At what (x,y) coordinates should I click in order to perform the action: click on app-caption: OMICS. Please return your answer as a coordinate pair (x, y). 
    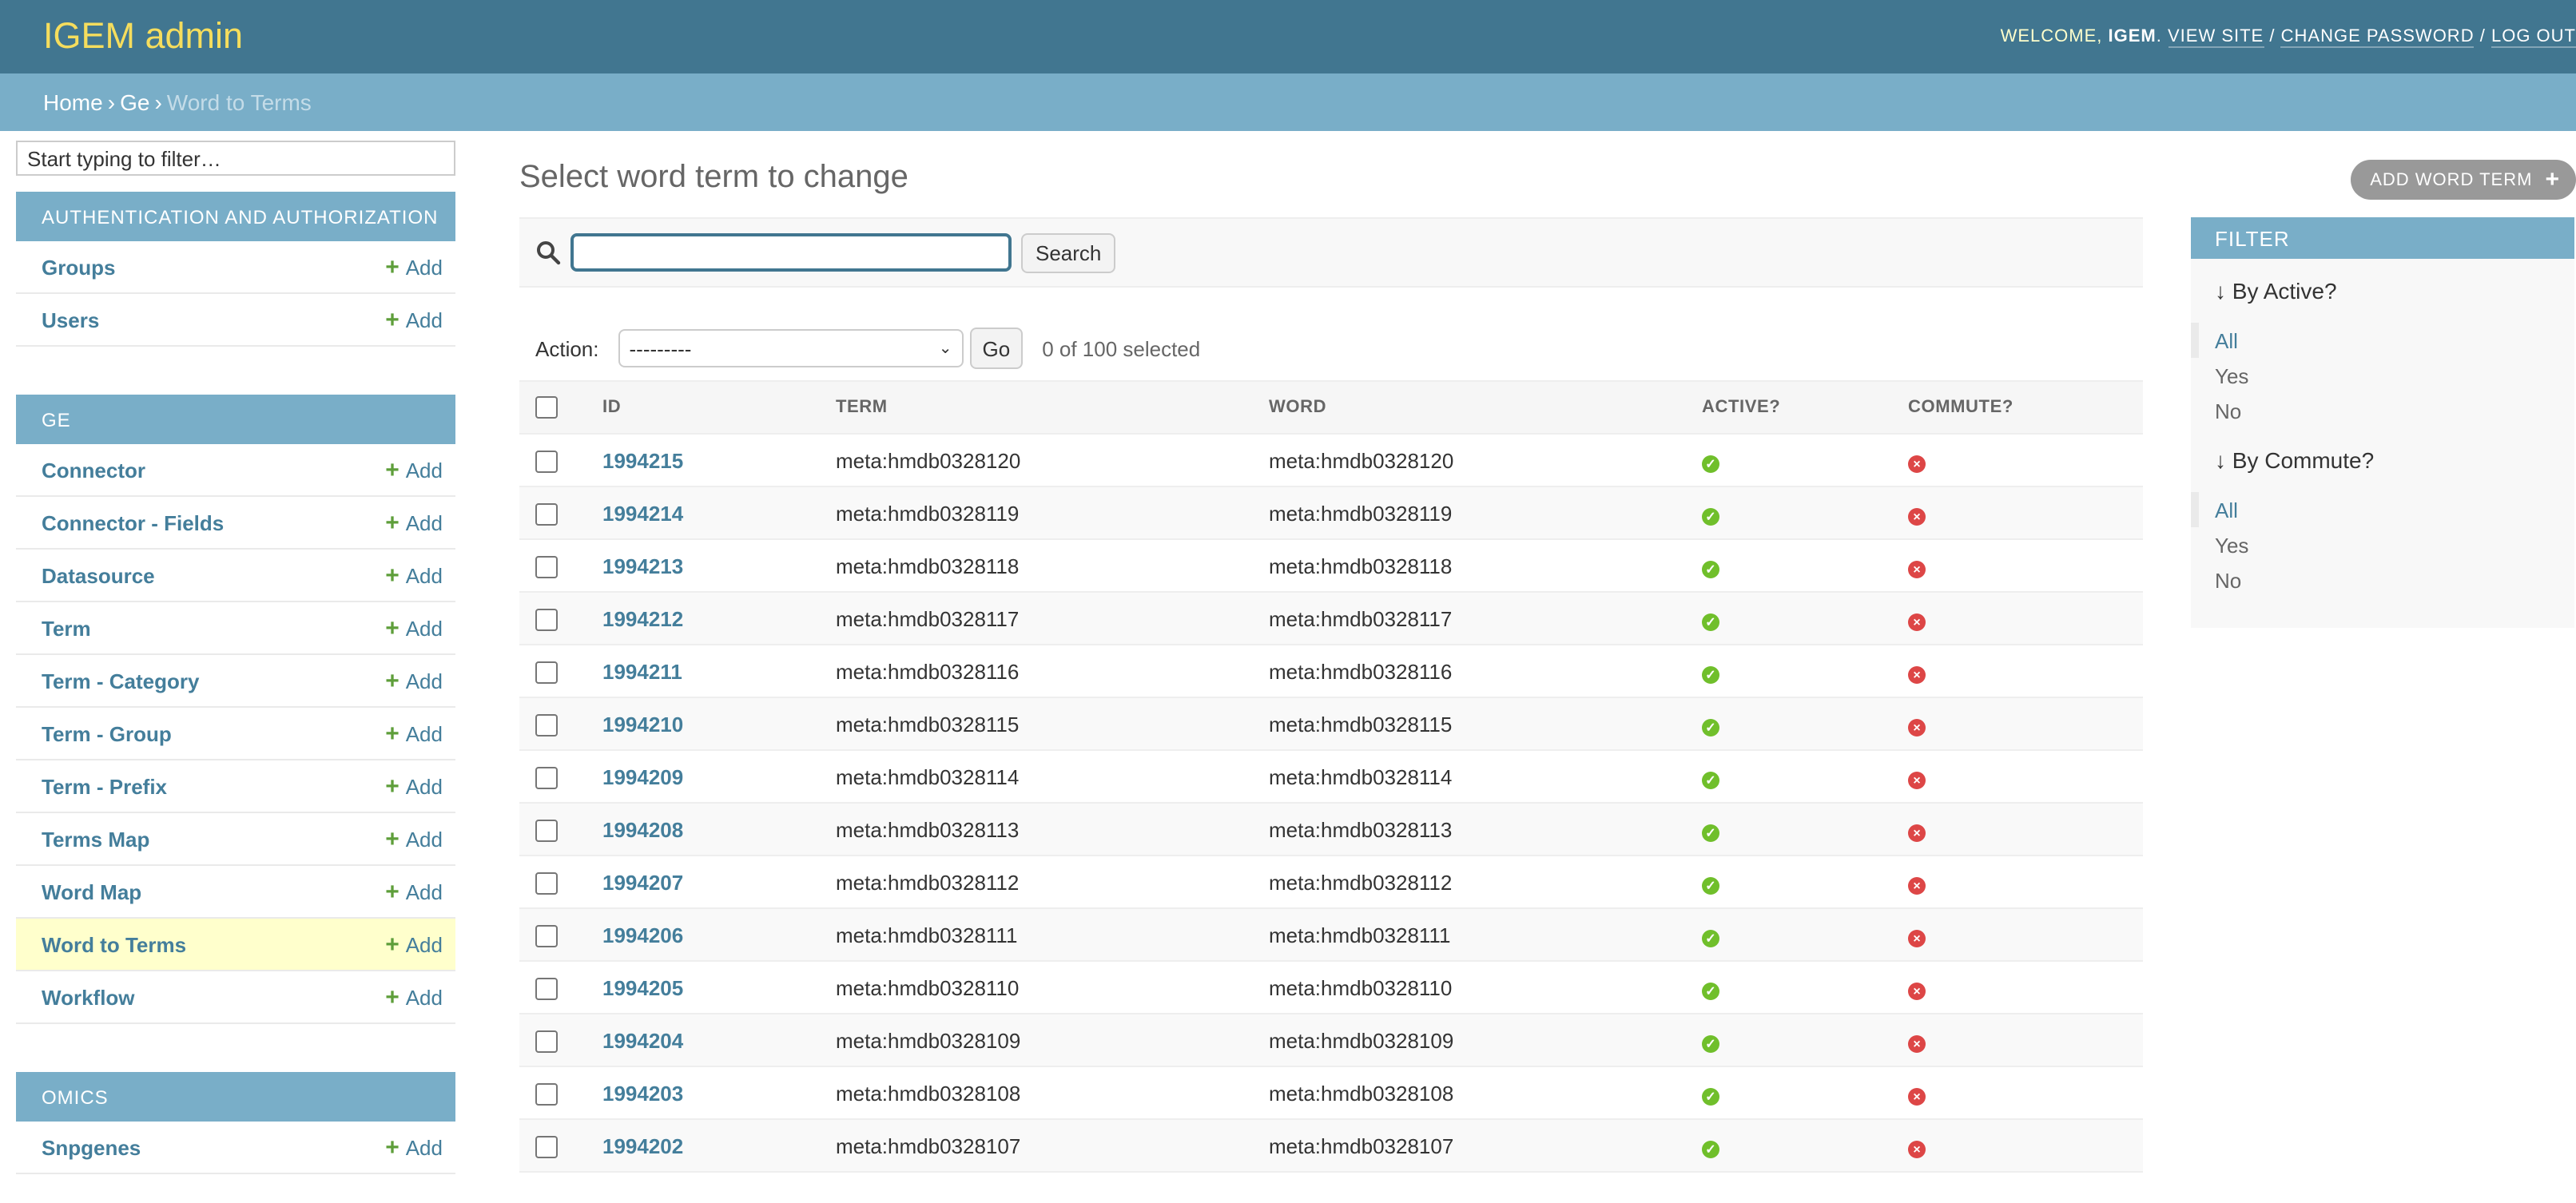
    Looking at the image, I should click on (235, 1097).